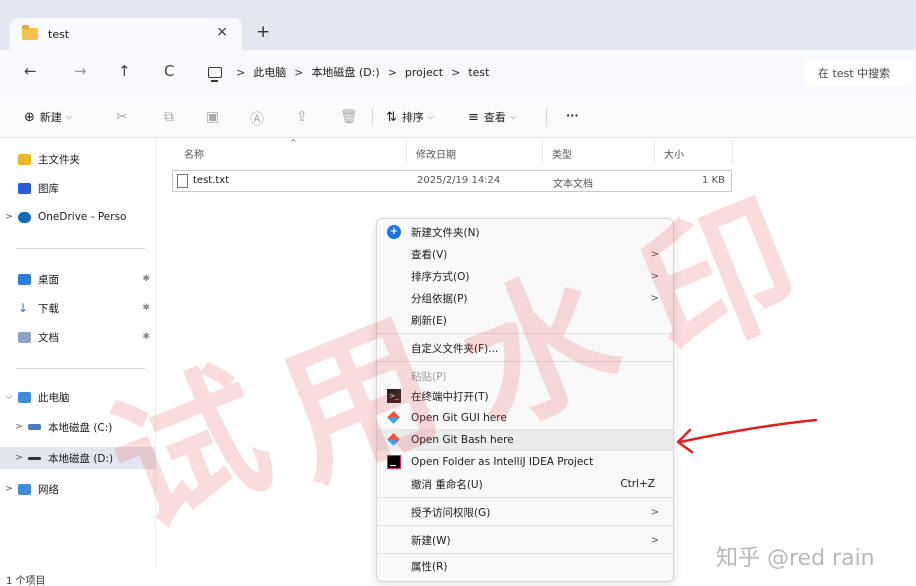 The width and height of the screenshot is (916, 586). What do you see at coordinates (81, 368) in the screenshot?
I see `sidebar-divider` at bounding box center [81, 368].